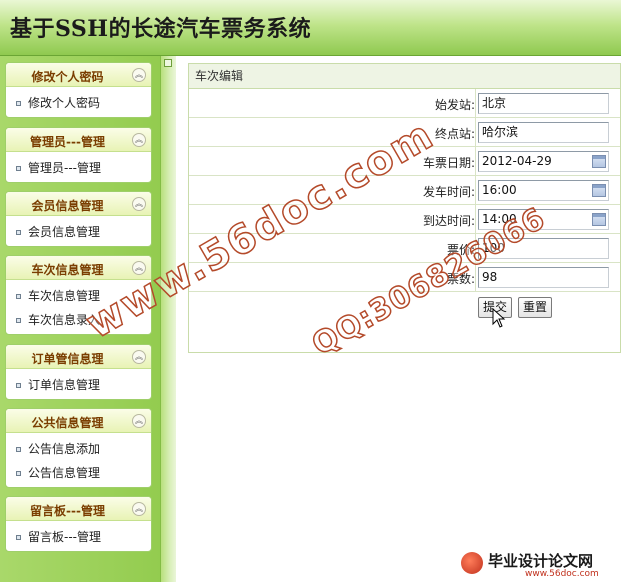 The height and width of the screenshot is (582, 621). What do you see at coordinates (543, 132) in the screenshot?
I see `form-input: 哈尔滨` at bounding box center [543, 132].